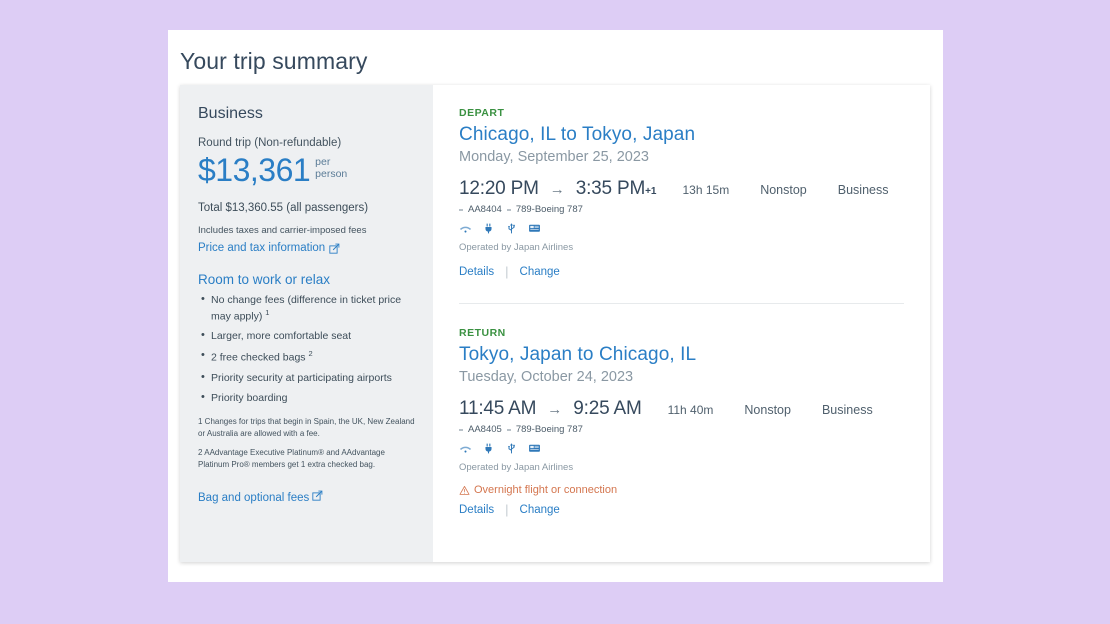  I want to click on price-and-tax-information-link: Price and tax information, so click(269, 248).